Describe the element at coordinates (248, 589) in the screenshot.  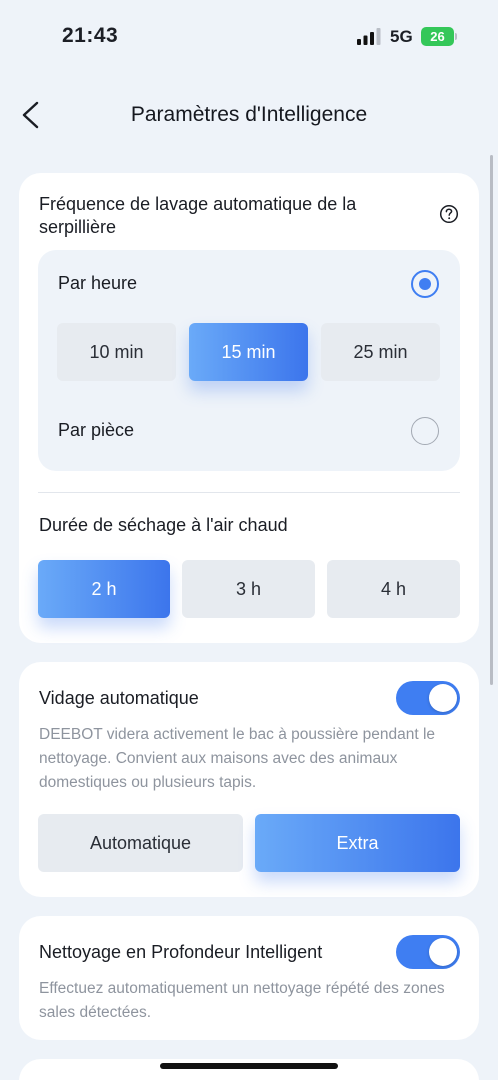
I see `drying-3h-button: 3 h` at that location.